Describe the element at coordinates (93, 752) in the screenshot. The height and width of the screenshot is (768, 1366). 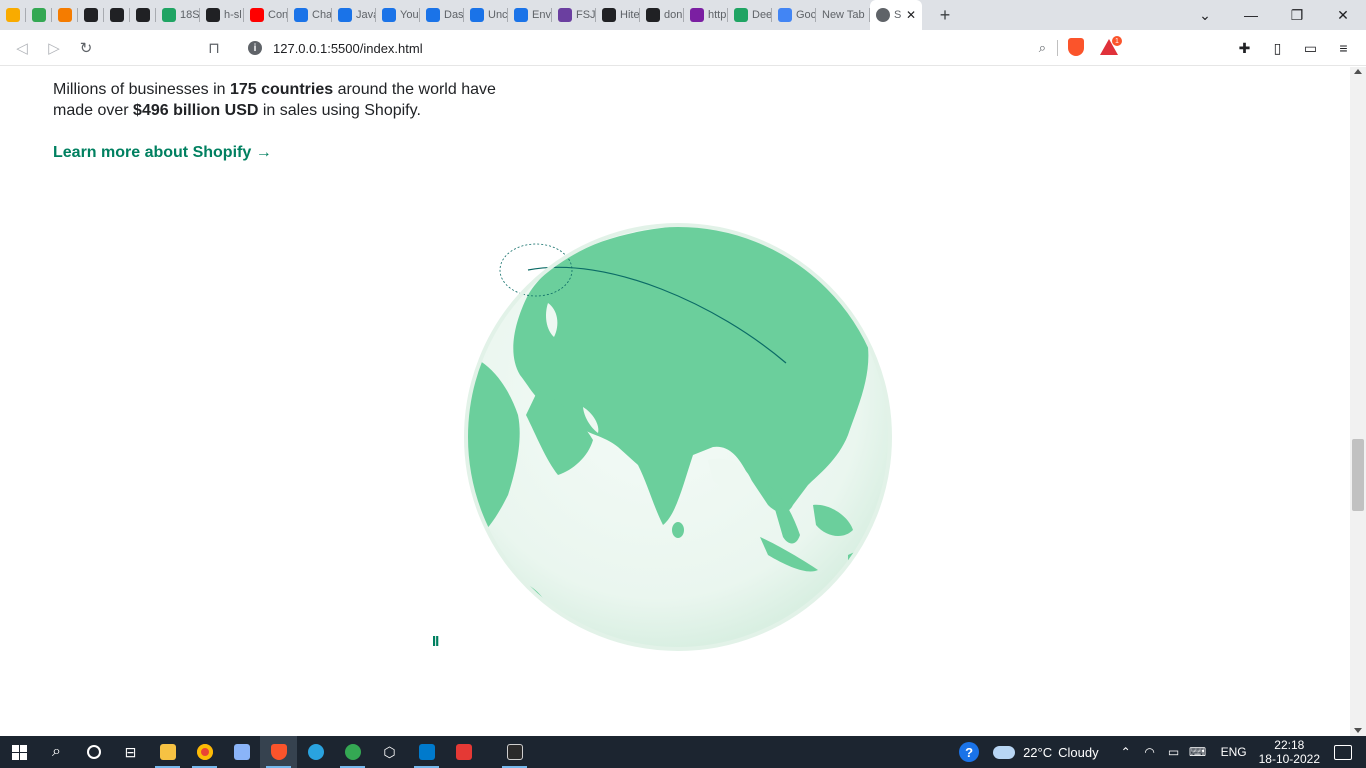
I see `cortana-button` at that location.